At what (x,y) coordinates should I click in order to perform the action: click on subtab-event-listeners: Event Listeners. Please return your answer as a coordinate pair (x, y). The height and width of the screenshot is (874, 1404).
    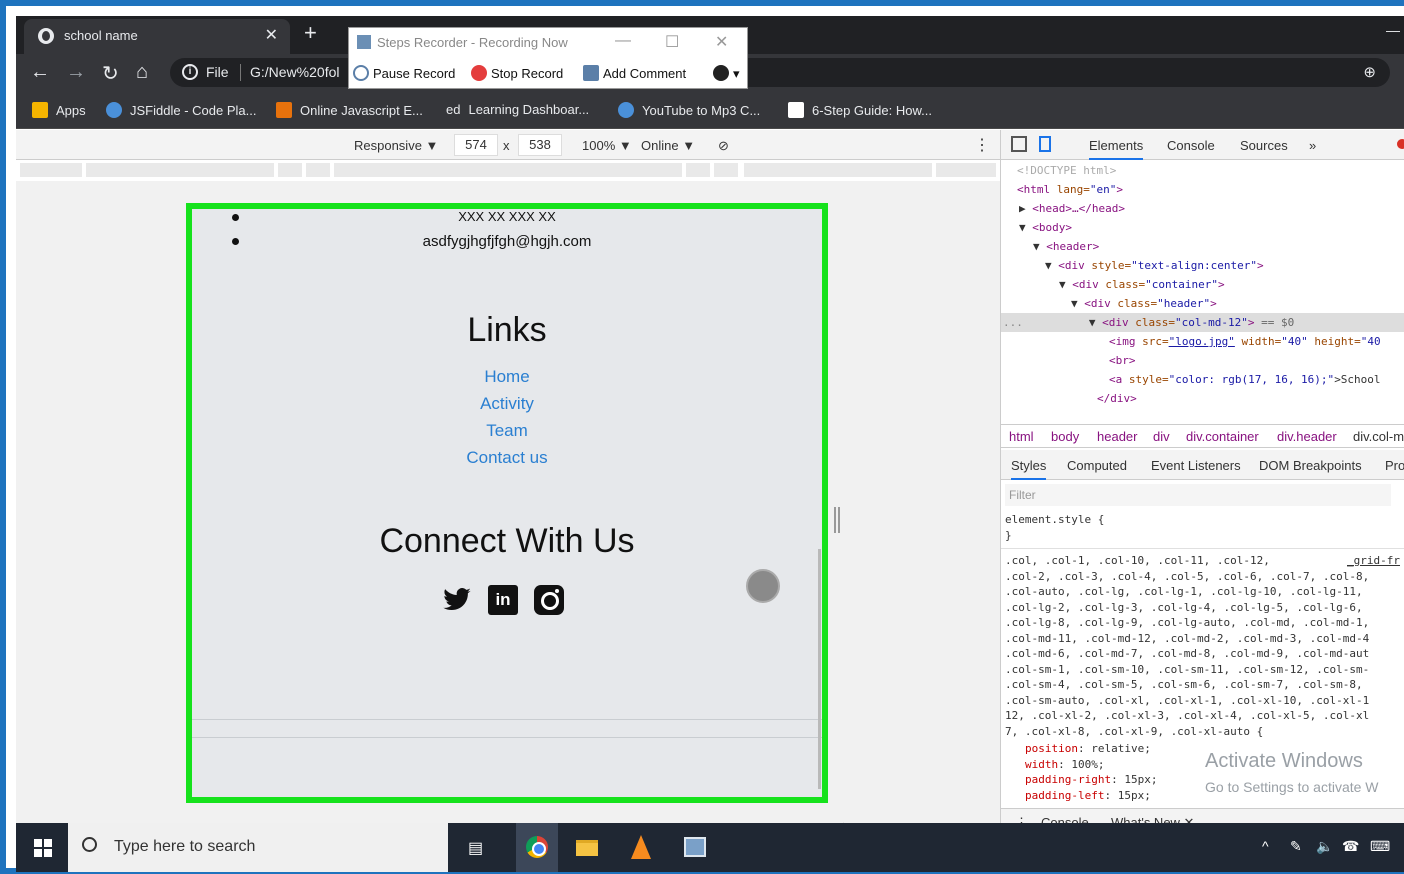
    Looking at the image, I should click on (1196, 465).